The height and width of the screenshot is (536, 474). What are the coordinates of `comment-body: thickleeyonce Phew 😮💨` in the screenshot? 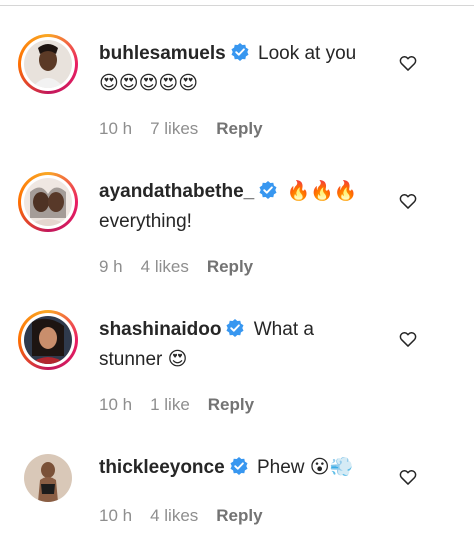 It's located at (244, 469).